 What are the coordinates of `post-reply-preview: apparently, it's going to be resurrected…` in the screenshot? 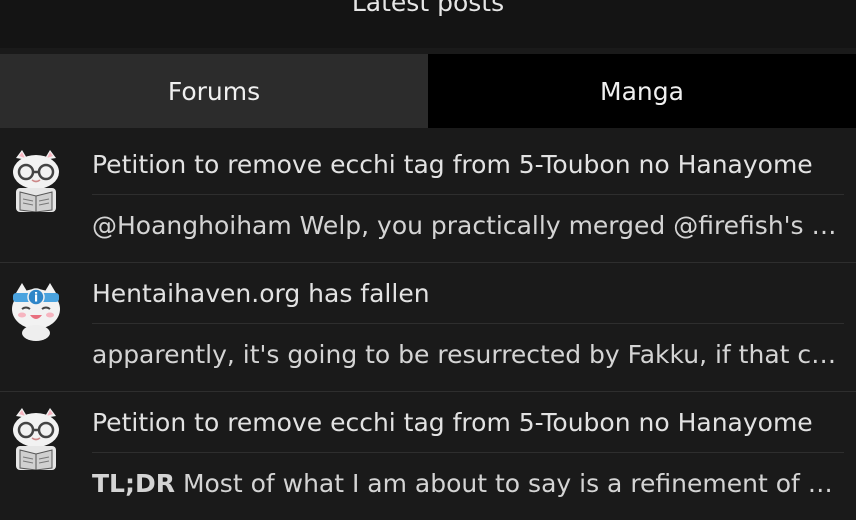 It's located at (468, 354).